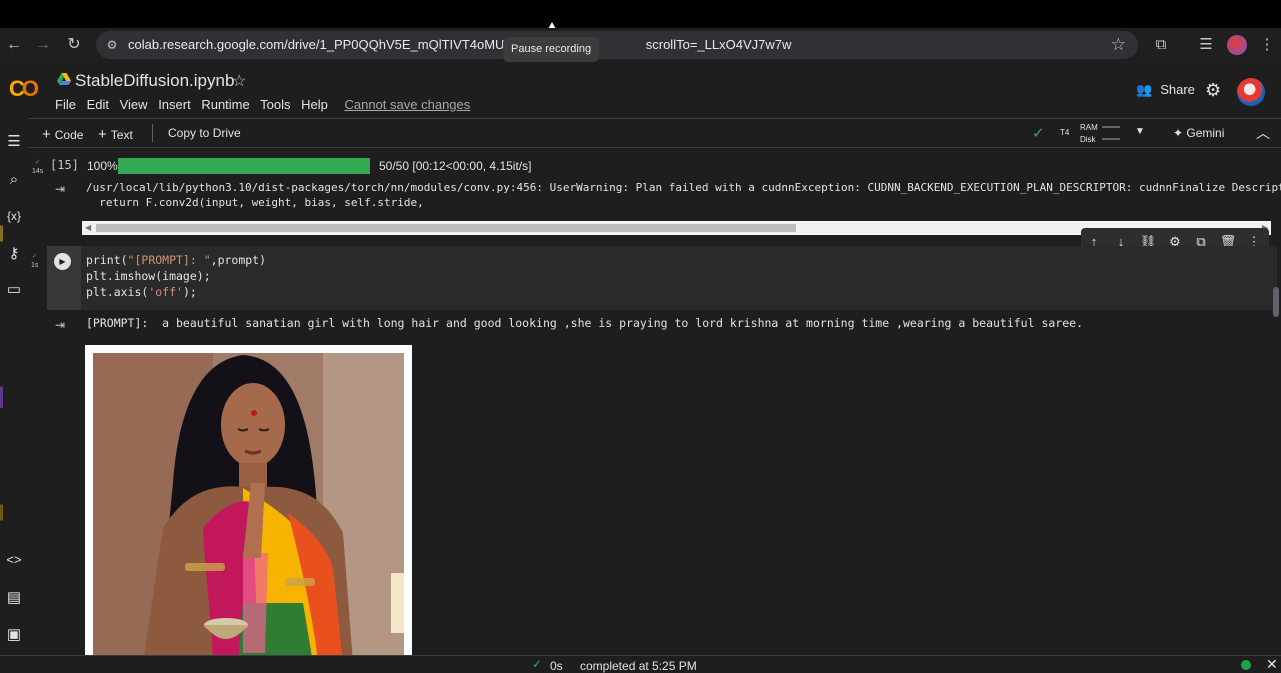 This screenshot has width=1281, height=673. Describe the element at coordinates (1118, 45) in the screenshot. I see `bookmark-star-icon: ☆` at that location.